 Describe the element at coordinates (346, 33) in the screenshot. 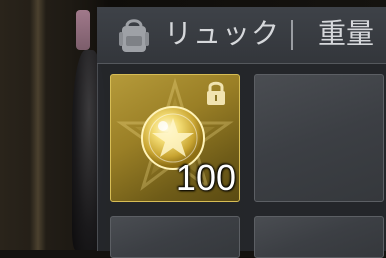

I see `weight-label: 重量` at that location.